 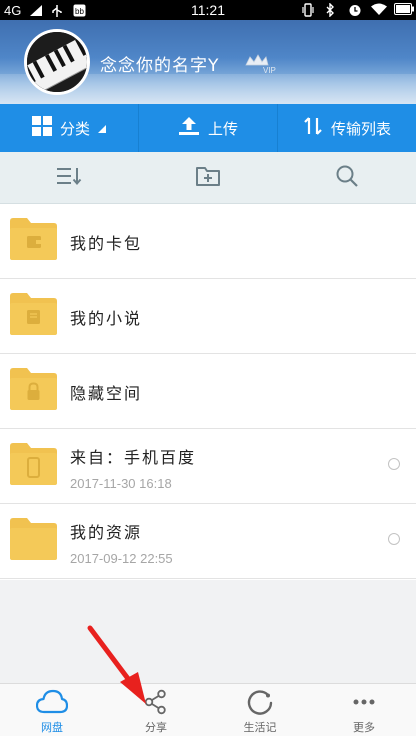 What do you see at coordinates (208, 316) in the screenshot?
I see `list-item: 我的小说` at bounding box center [208, 316].